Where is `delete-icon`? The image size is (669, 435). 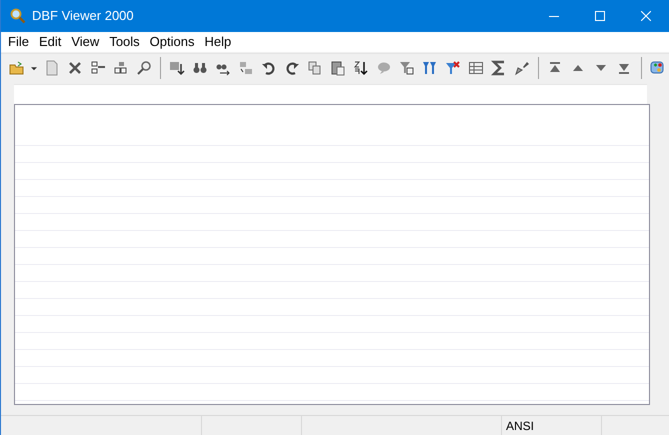
delete-icon is located at coordinates (74, 68).